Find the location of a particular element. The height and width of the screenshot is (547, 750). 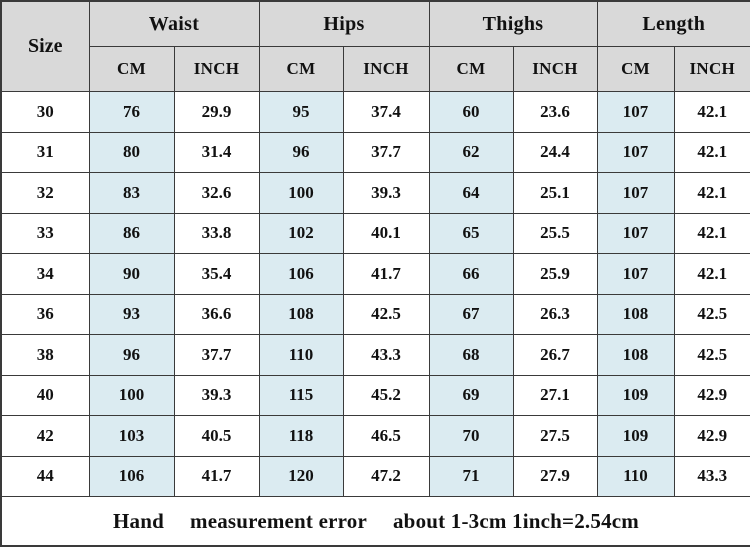

cell-waist-cm: 90 is located at coordinates (131, 274).